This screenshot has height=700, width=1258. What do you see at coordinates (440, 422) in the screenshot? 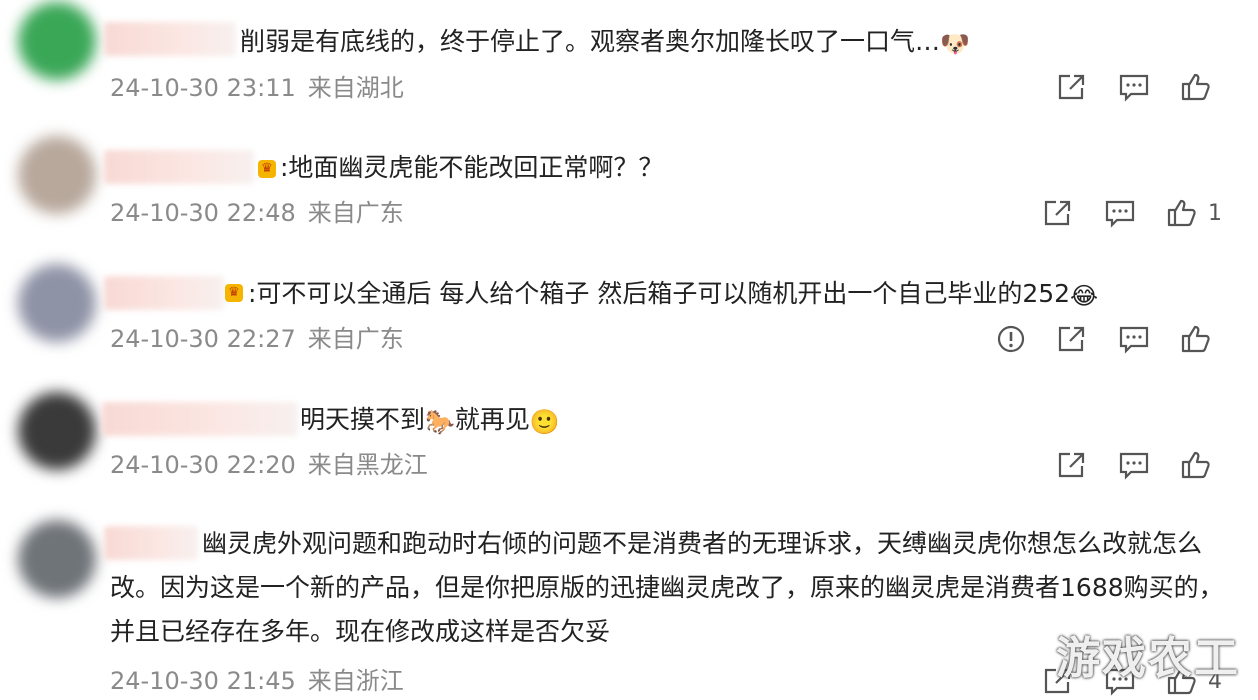
I see `horse-emoji-icon: 🐎` at bounding box center [440, 422].